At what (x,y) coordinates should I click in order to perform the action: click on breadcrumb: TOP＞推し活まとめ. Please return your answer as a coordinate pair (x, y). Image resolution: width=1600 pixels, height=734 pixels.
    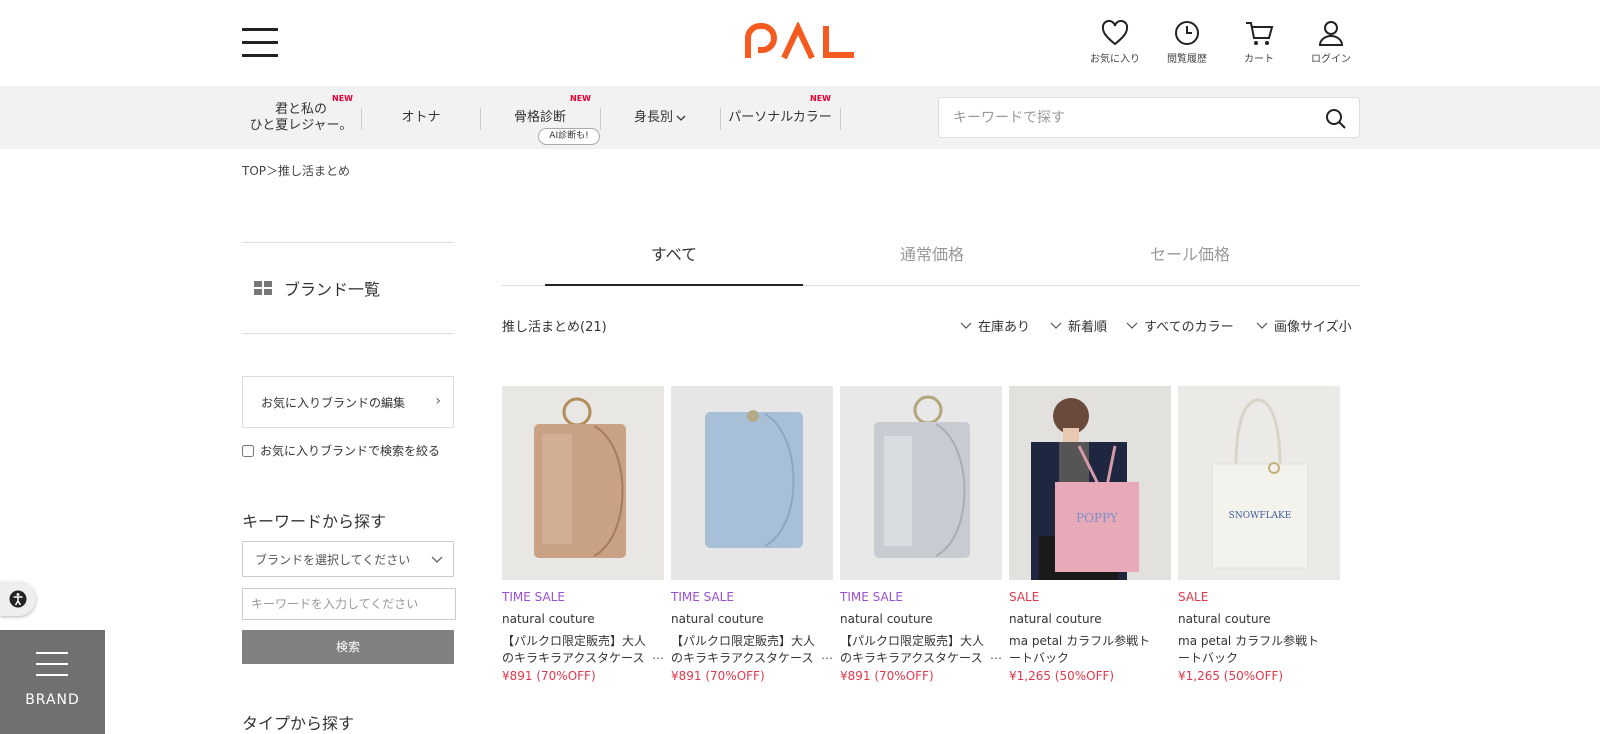
    Looking at the image, I should click on (296, 170).